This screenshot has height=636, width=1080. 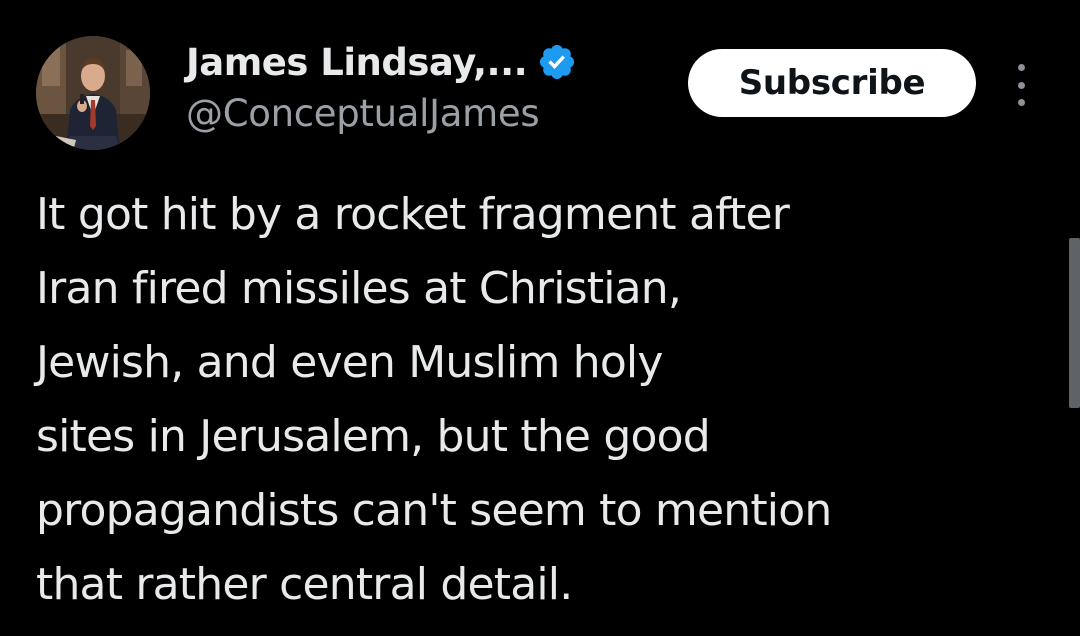 What do you see at coordinates (557, 62) in the screenshot?
I see `verified-badge-icon` at bounding box center [557, 62].